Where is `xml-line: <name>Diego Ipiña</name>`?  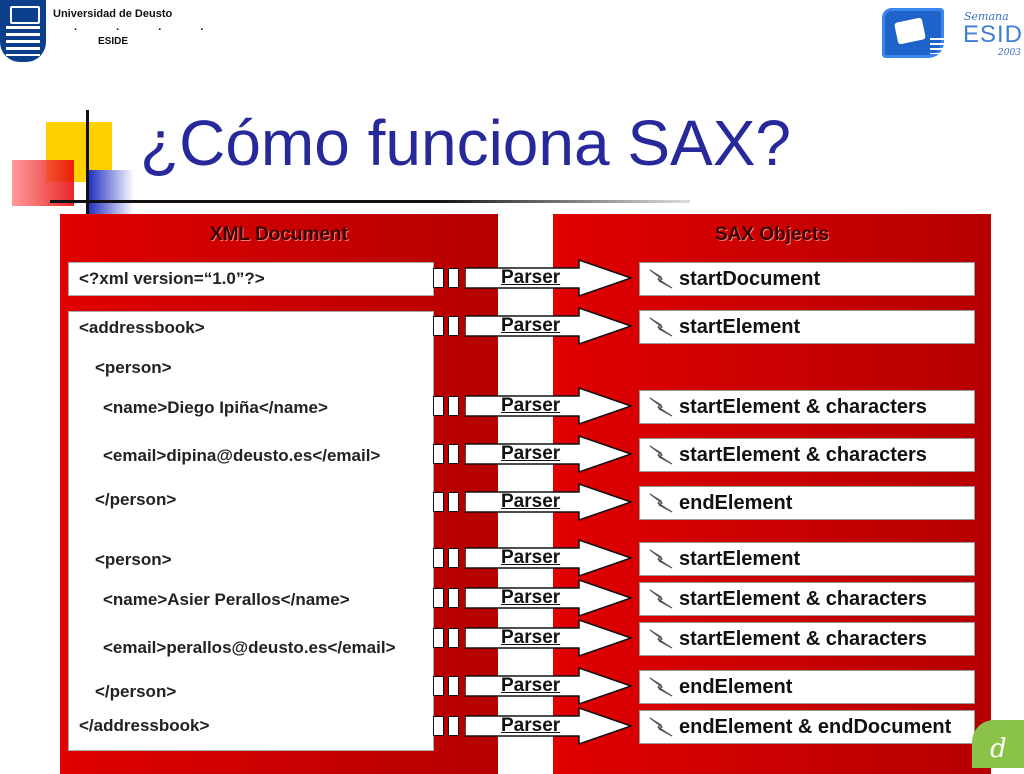 xml-line: <name>Diego Ipiña</name> is located at coordinates (215, 407).